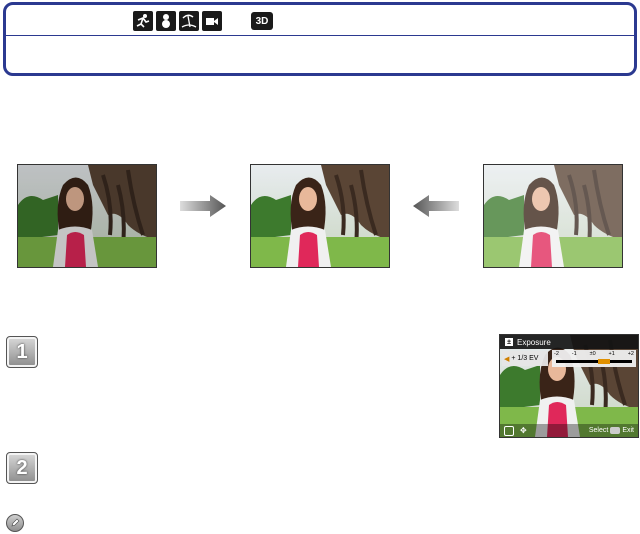 This screenshot has width=640, height=534. I want to click on scale-bar, so click(594, 361).